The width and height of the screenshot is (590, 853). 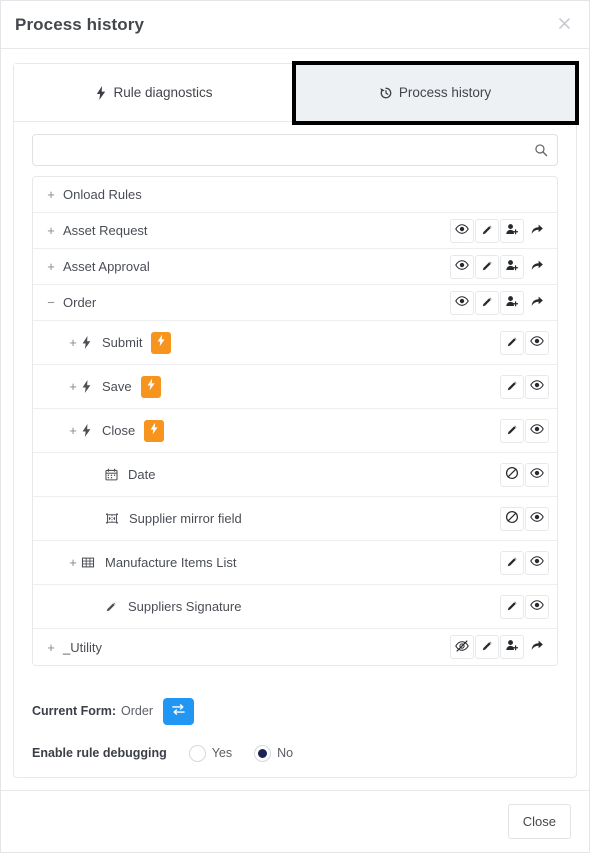 I want to click on table-row: + Manufacture Items List, so click(x=295, y=563).